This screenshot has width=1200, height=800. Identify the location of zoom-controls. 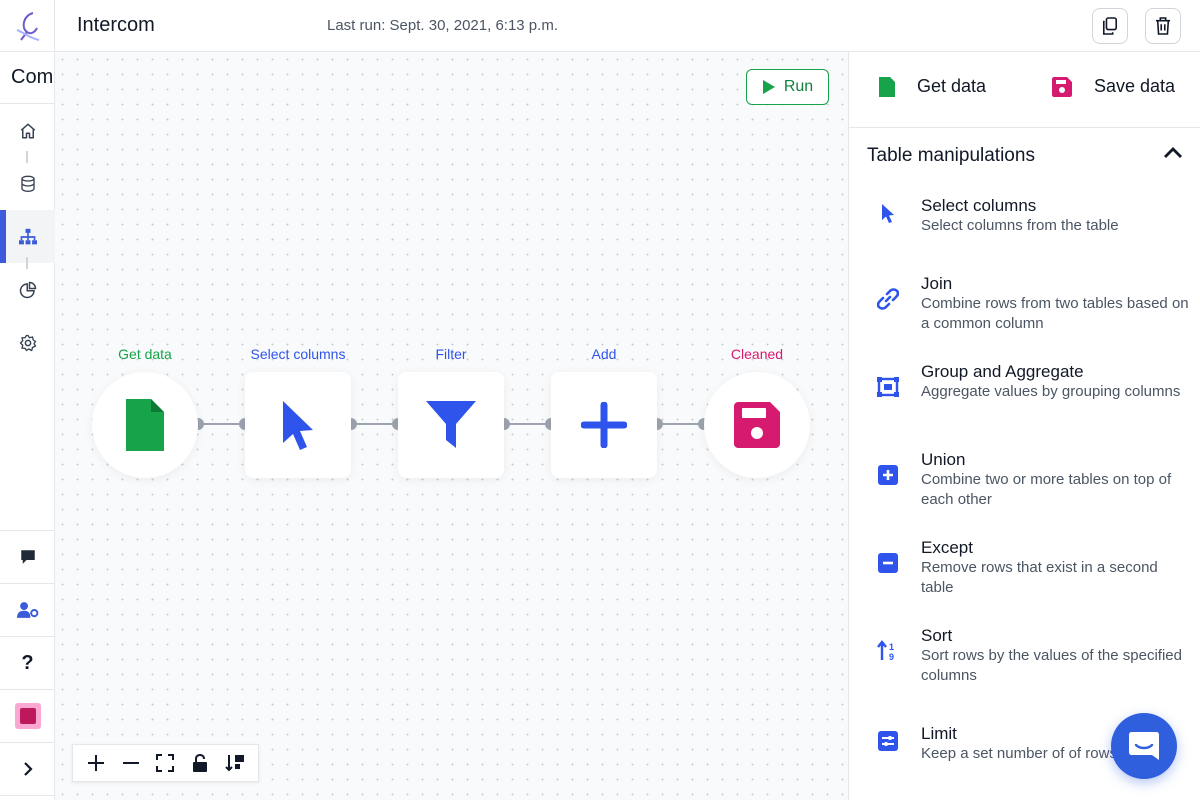
(165, 763).